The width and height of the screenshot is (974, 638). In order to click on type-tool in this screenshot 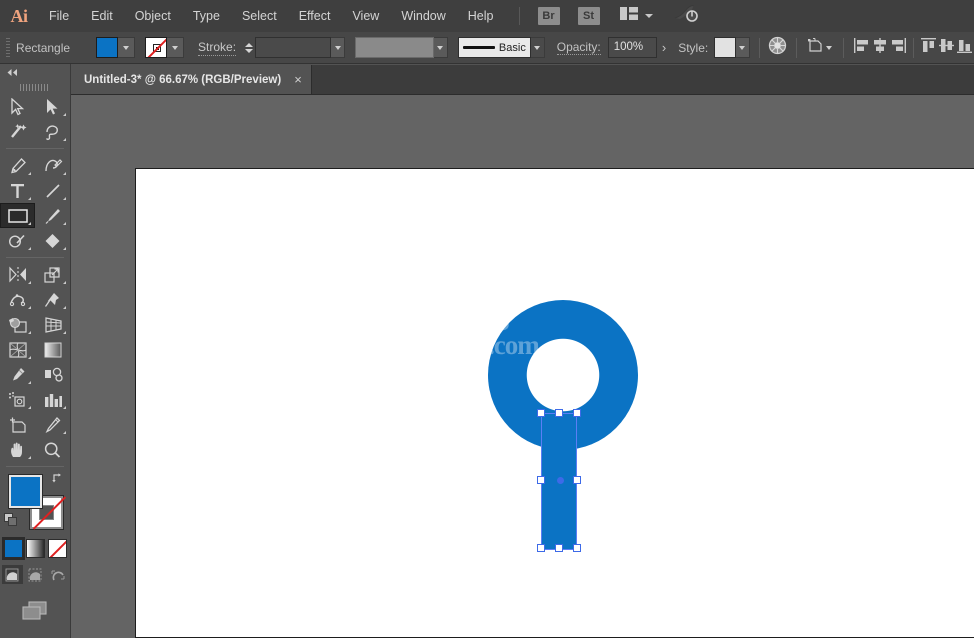, I will do `click(17, 190)`.